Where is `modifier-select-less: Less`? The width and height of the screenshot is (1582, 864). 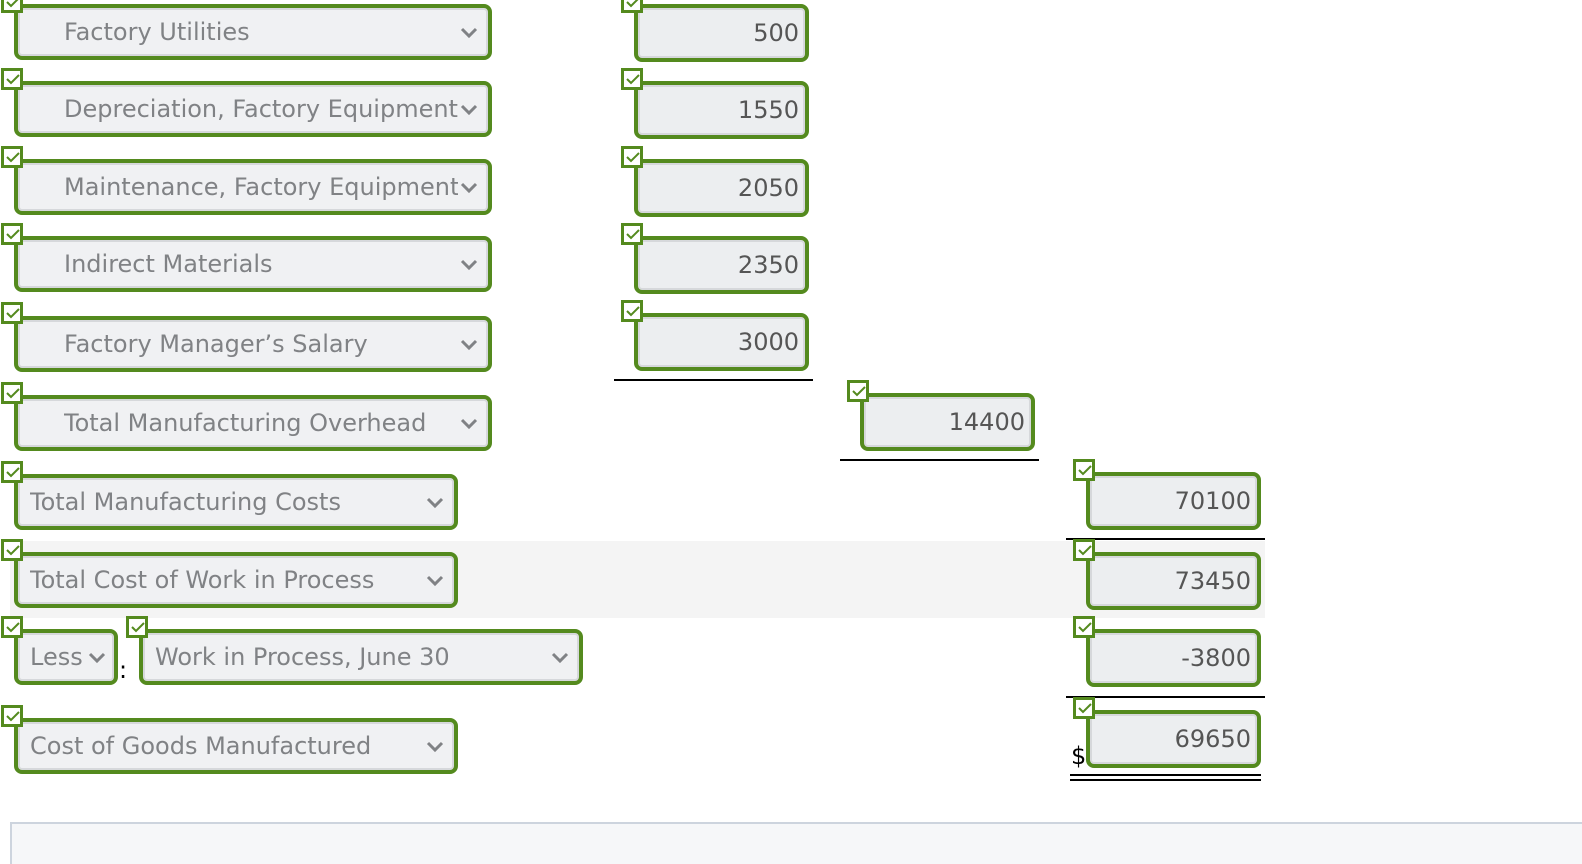 modifier-select-less: Less is located at coordinates (66, 657).